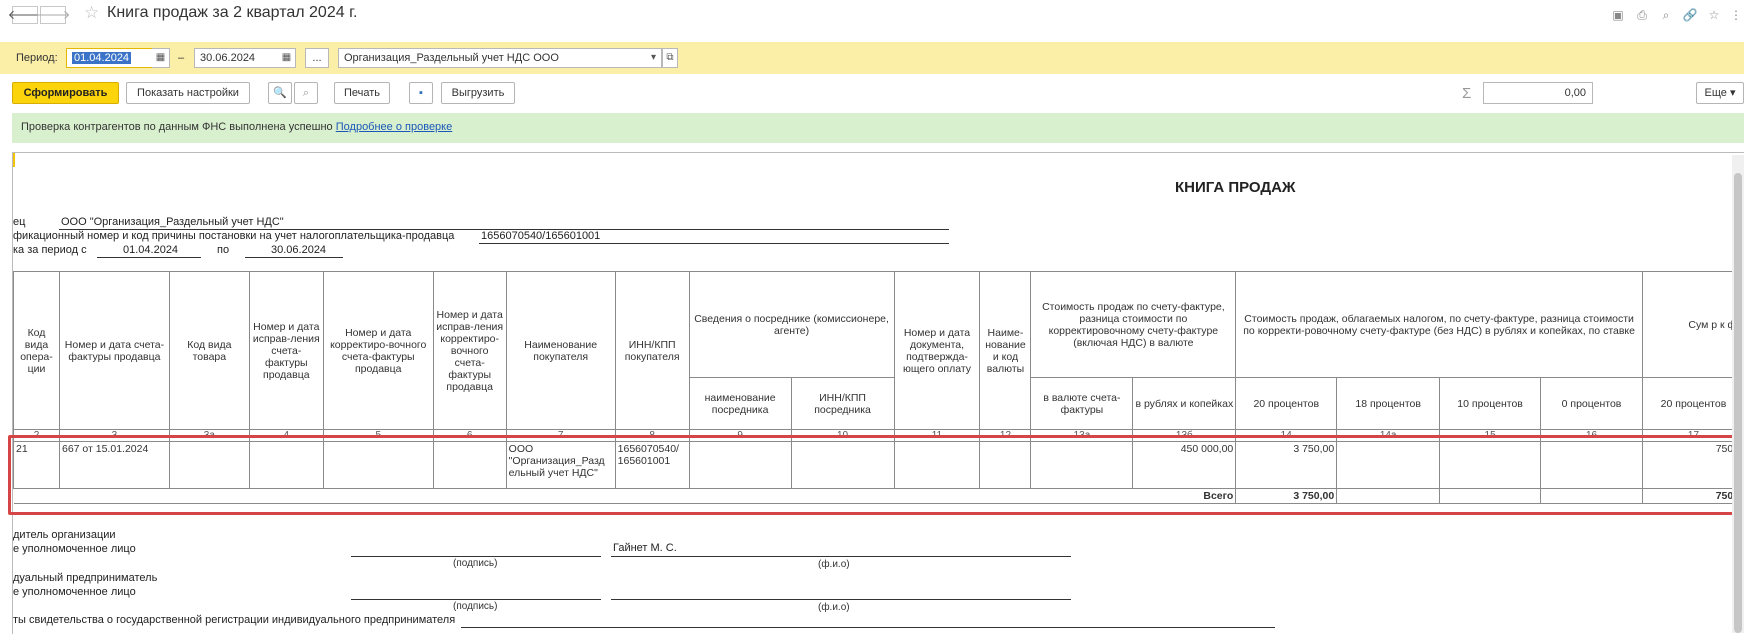 This screenshot has height=634, width=1744. Describe the element at coordinates (834, 607) in the screenshot. I see `fio-caption-2: (ф.и.о)` at that location.